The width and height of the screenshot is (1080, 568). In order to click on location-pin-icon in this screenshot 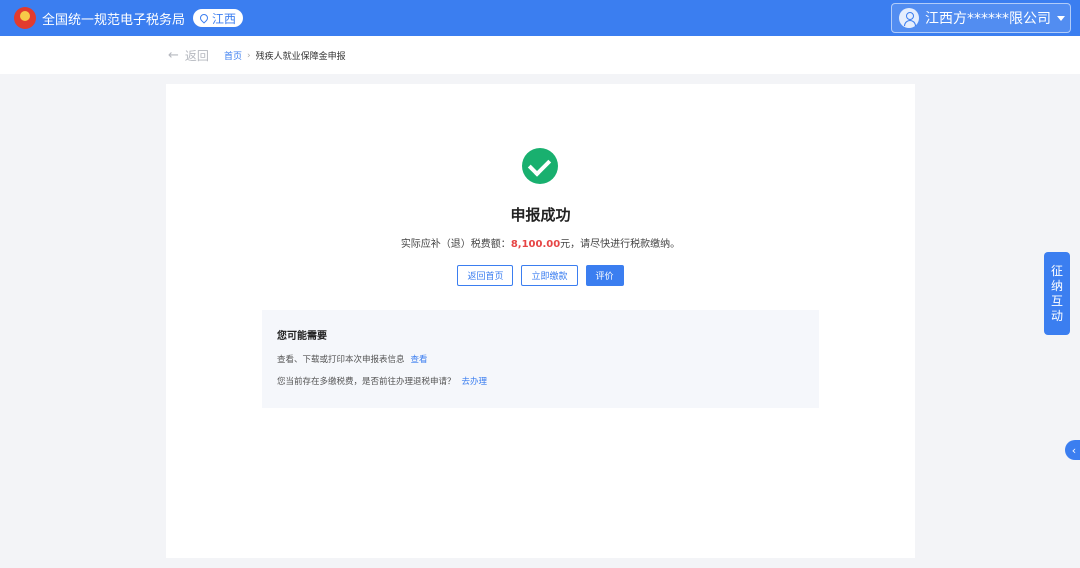, I will do `click(204, 18)`.